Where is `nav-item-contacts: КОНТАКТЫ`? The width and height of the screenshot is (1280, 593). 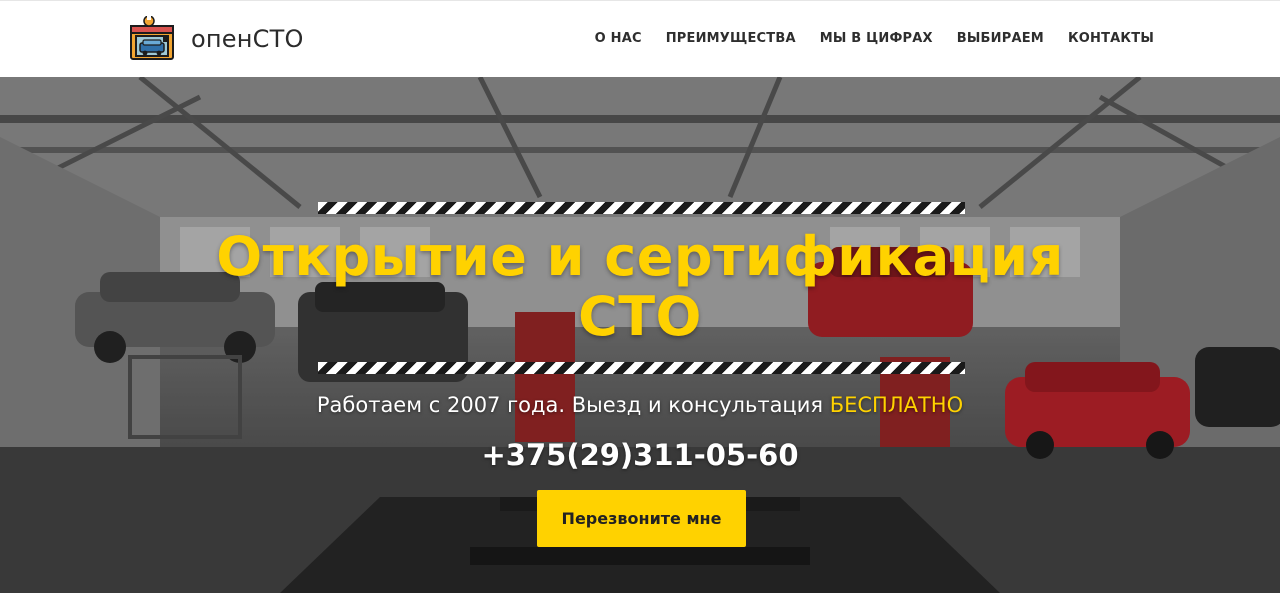
nav-item-contacts: КОНТАКТЫ is located at coordinates (1111, 38).